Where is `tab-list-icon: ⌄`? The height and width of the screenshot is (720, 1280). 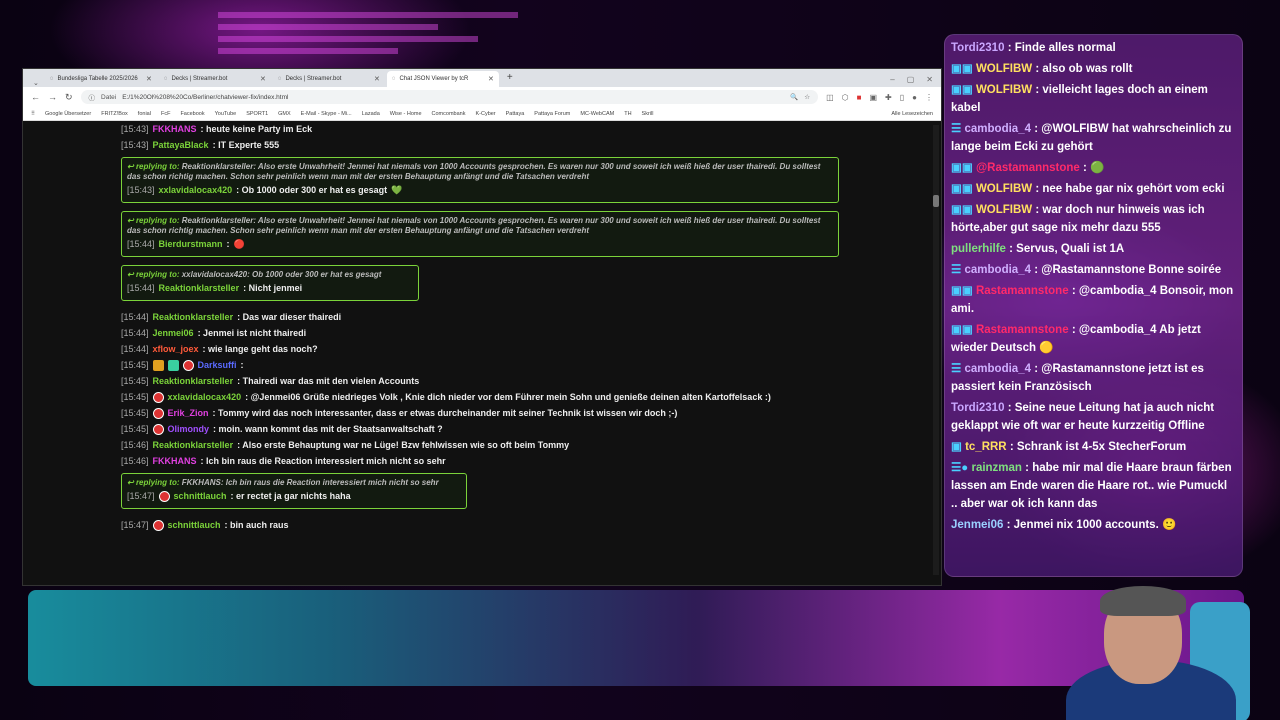
tab-list-icon: ⌄ is located at coordinates (36, 83).